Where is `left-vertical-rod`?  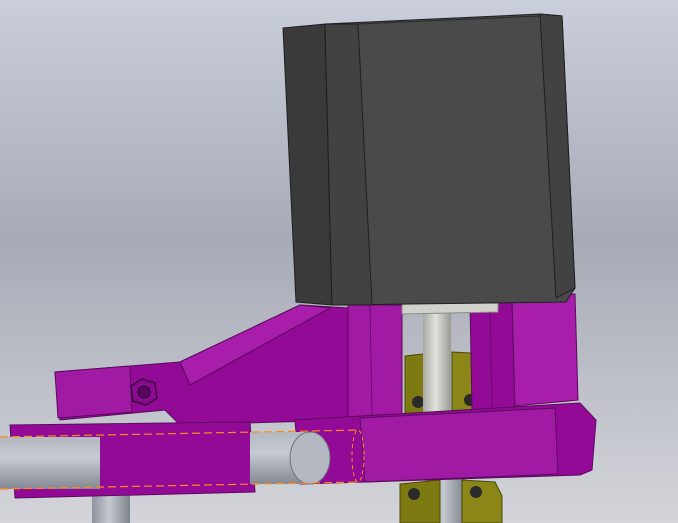 left-vertical-rod is located at coordinates (111, 507).